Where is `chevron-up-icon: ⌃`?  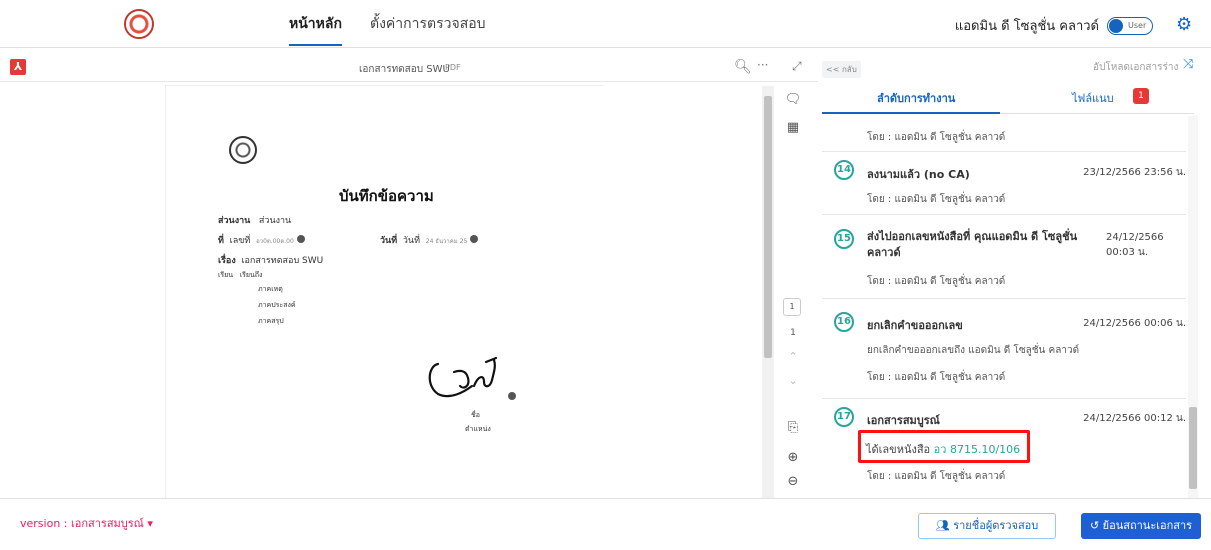
chevron-up-icon: ⌃ is located at coordinates (793, 356).